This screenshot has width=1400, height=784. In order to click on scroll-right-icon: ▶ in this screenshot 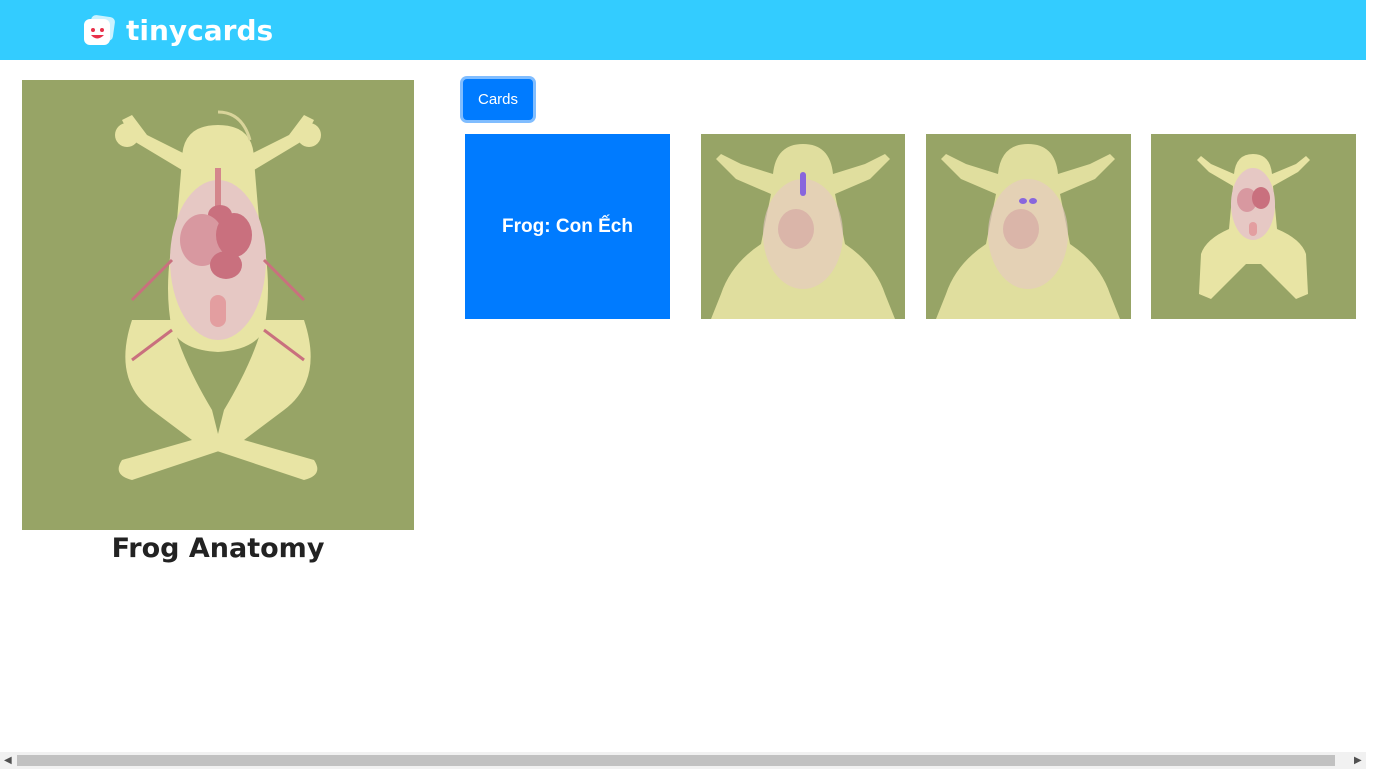, I will do `click(1358, 760)`.